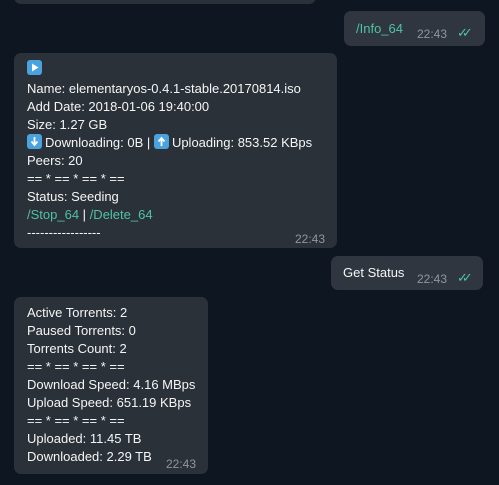  Describe the element at coordinates (165, 2) in the screenshot. I see `message-bubble-partial` at that location.